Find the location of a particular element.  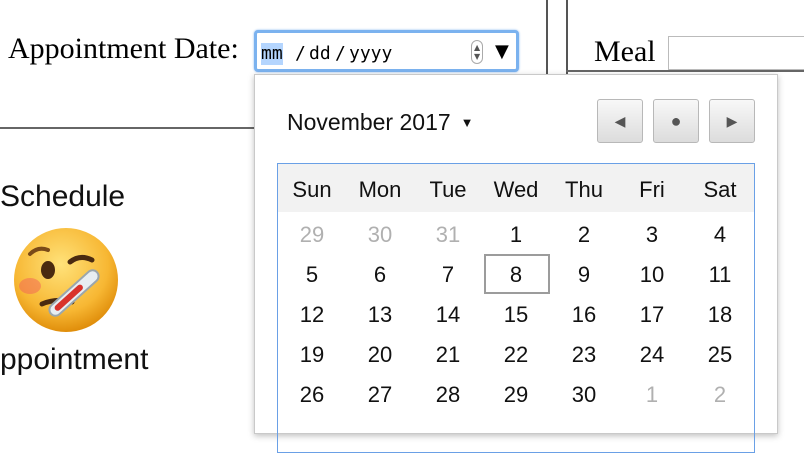

calendar-day: 3 is located at coordinates (652, 235).